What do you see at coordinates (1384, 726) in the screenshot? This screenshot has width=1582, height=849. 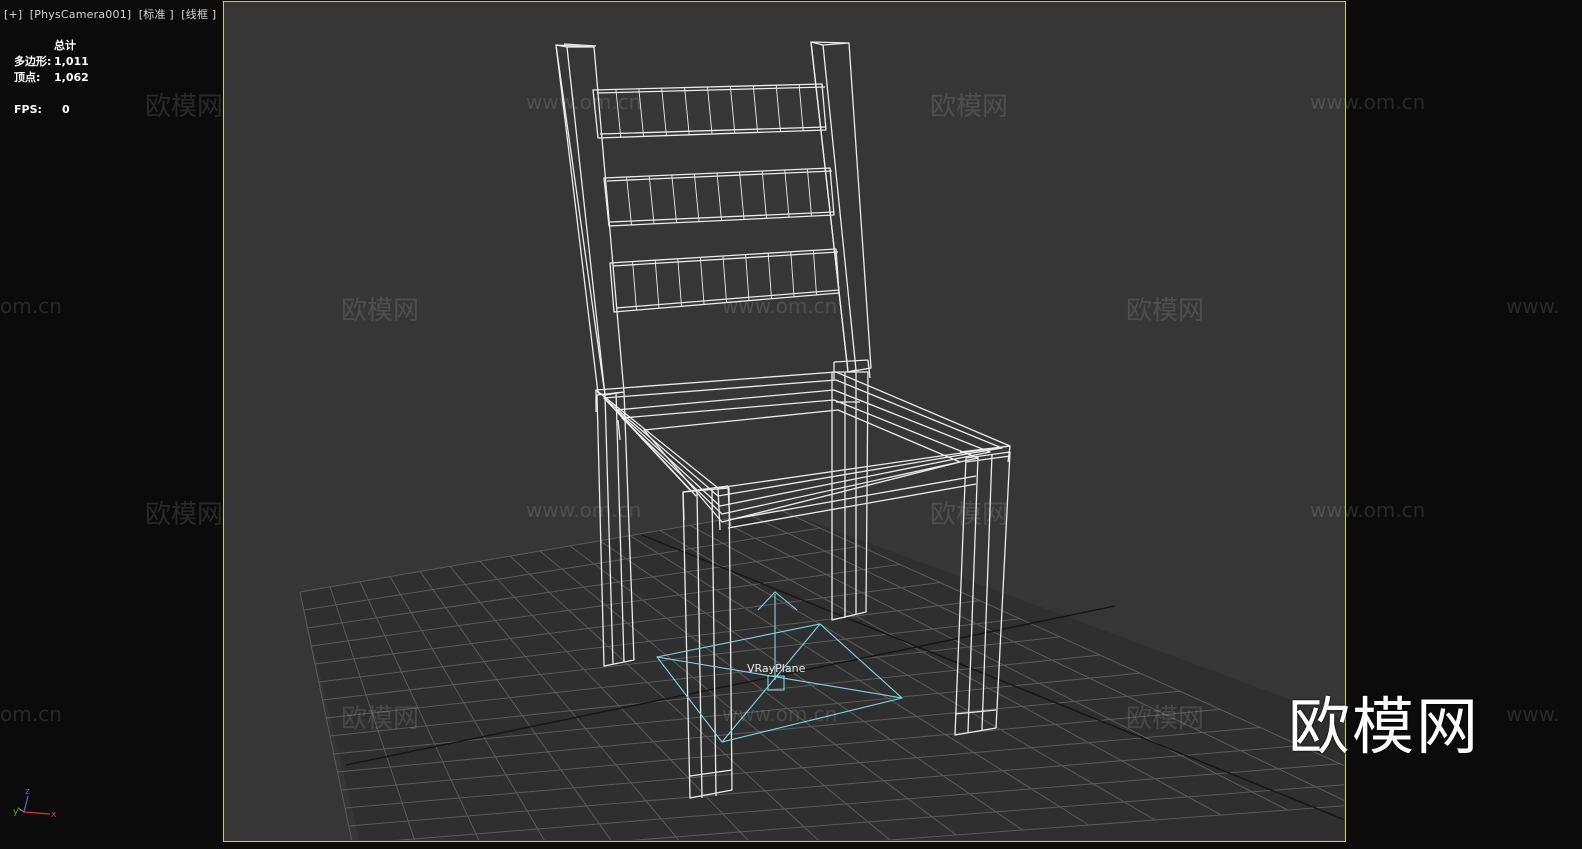 I see `brand-watermark-logo: 欧模网` at bounding box center [1384, 726].